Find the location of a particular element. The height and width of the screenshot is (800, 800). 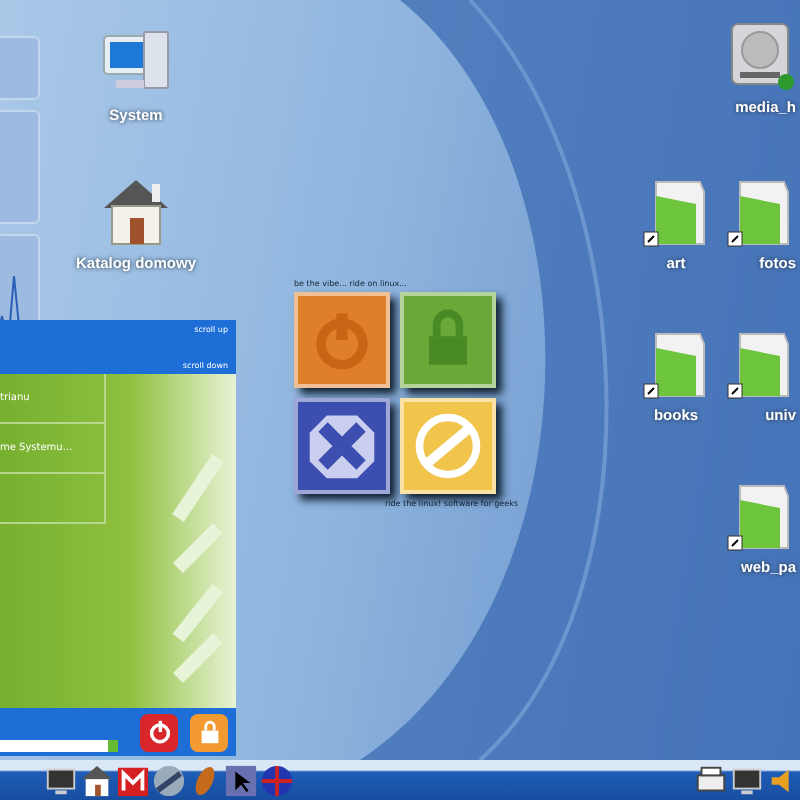

ring-icon is located at coordinates (448, 446).